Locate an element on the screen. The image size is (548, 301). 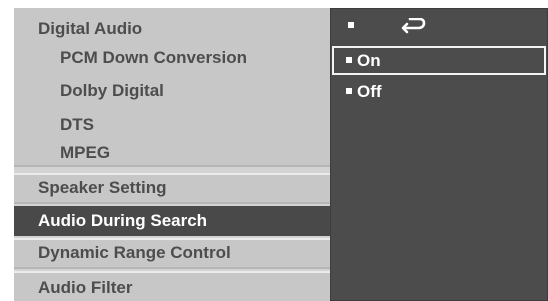
menu-item-audio-during-search: Audio During Search is located at coordinates (122, 221).